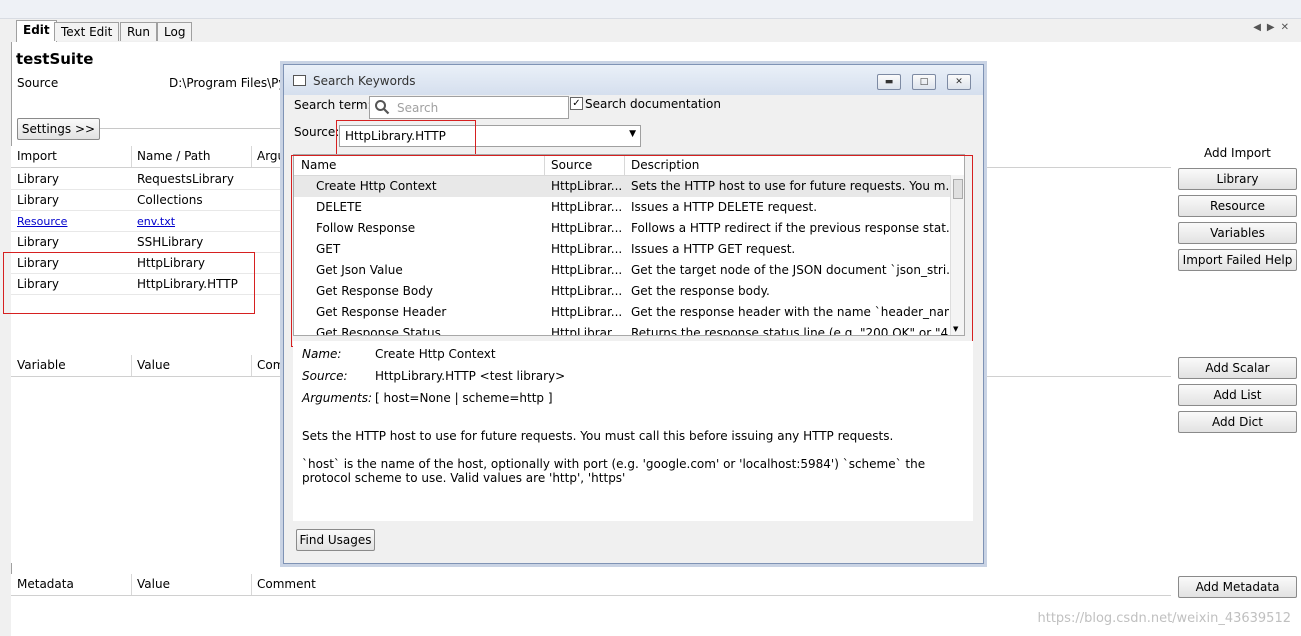 This screenshot has height=636, width=1301. Describe the element at coordinates (924, 82) in the screenshot. I see `maximize-icon: □` at that location.